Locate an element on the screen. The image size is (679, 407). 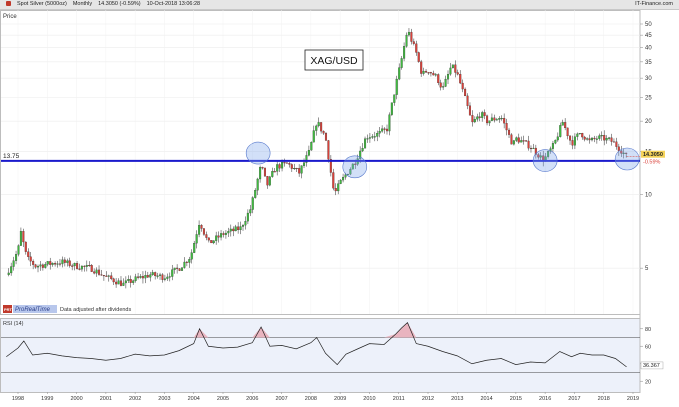
rsi-tick-label: 20 is located at coordinates (648, 382).